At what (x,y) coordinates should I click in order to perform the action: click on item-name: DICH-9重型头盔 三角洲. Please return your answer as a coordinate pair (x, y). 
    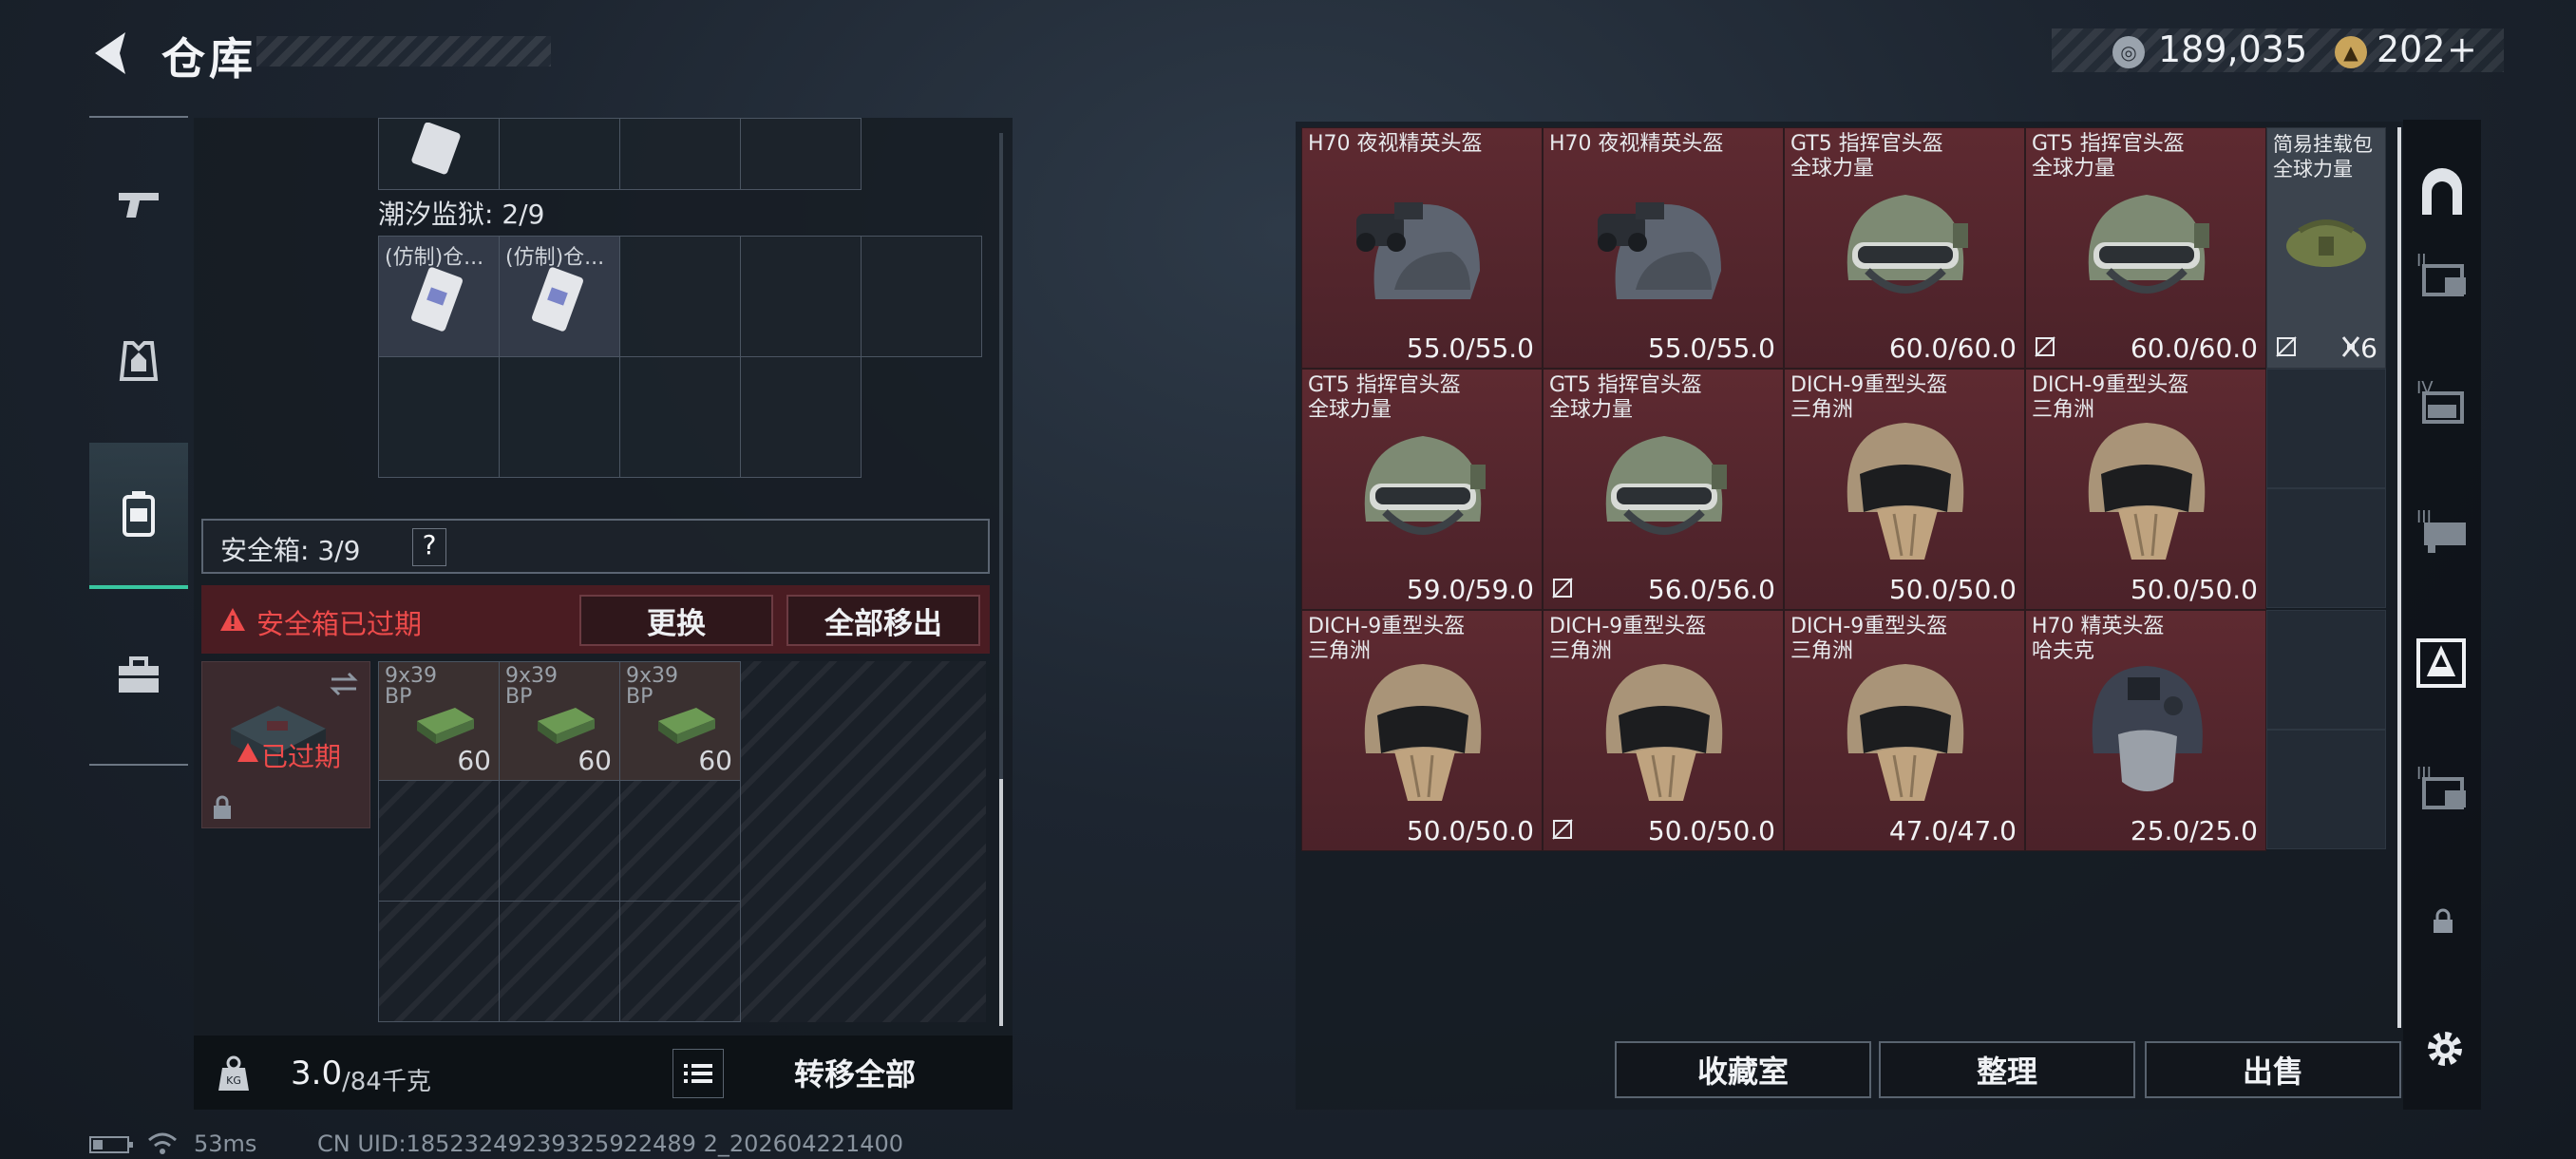
    Looking at the image, I should click on (2110, 397).